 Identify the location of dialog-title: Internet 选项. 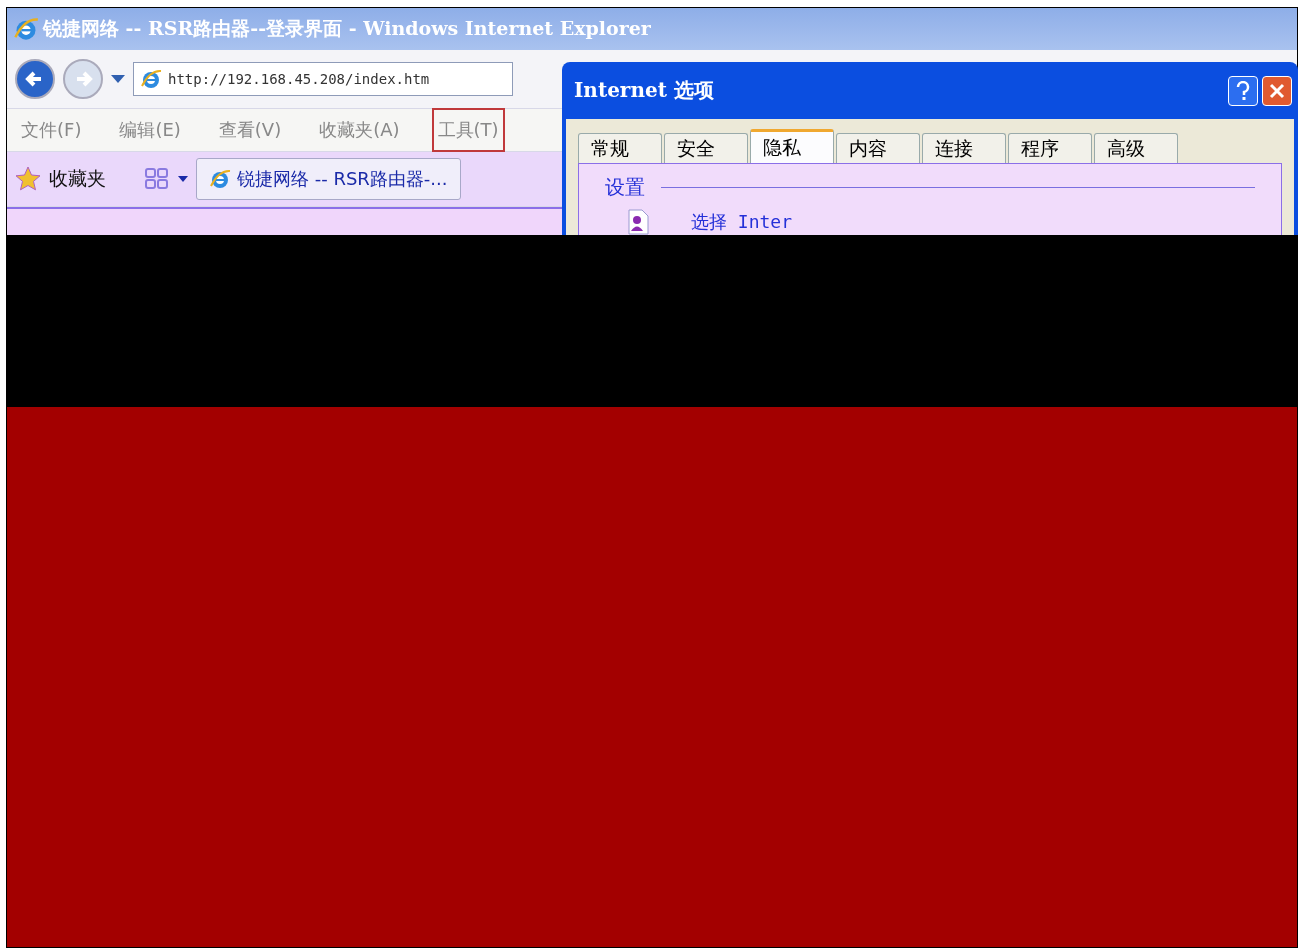
(644, 90).